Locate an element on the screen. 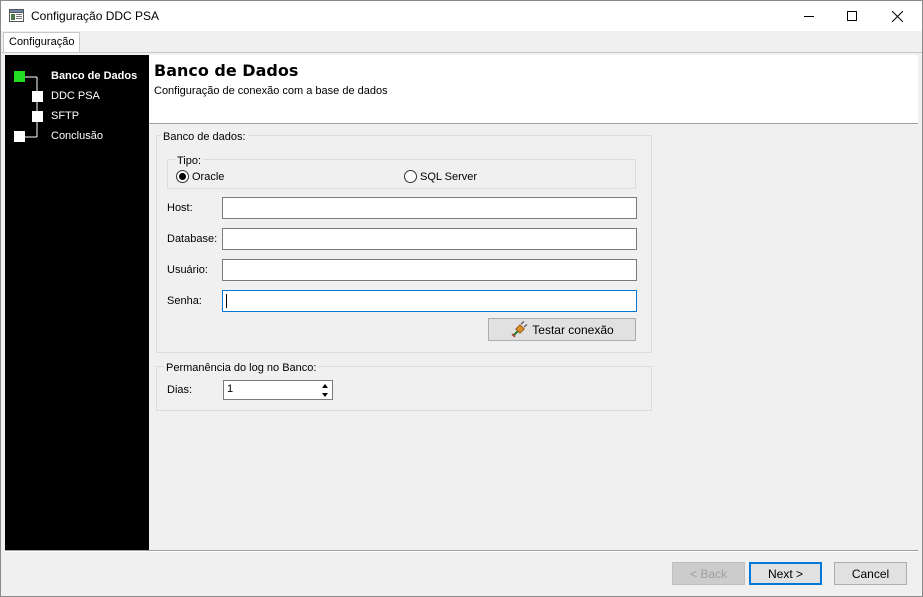 This screenshot has width=923, height=597. database-group-legend: Banco de dados: is located at coordinates (204, 137).